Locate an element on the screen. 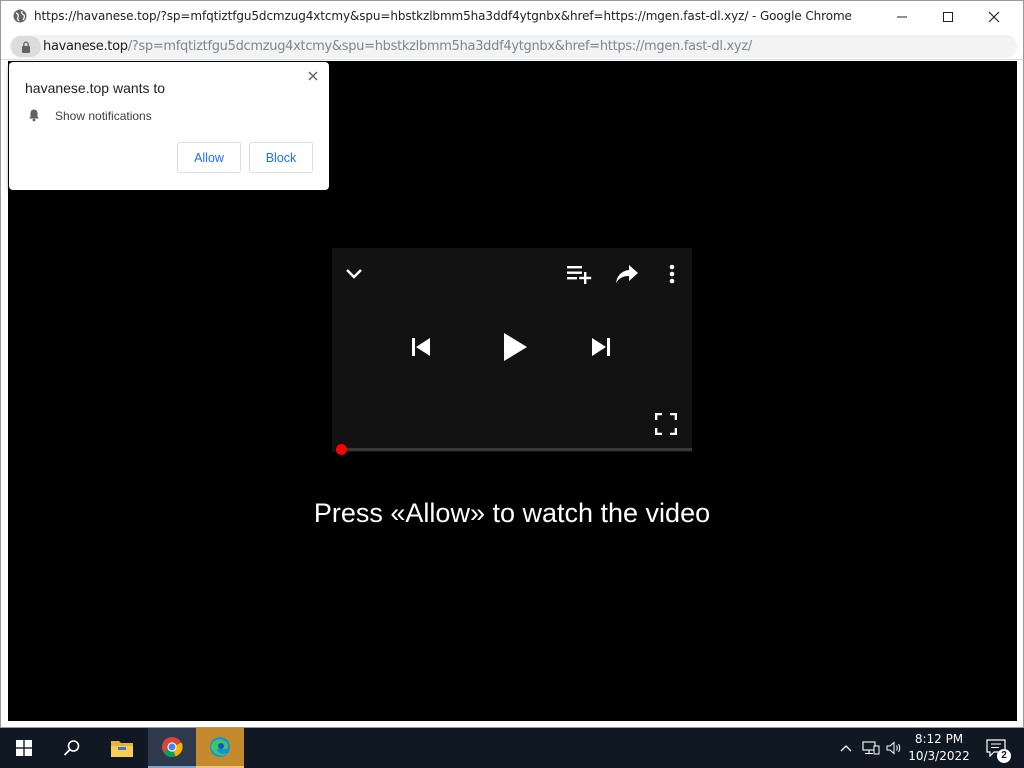 This screenshot has width=1024, height=768. edge-taskbar-button is located at coordinates (220, 748).